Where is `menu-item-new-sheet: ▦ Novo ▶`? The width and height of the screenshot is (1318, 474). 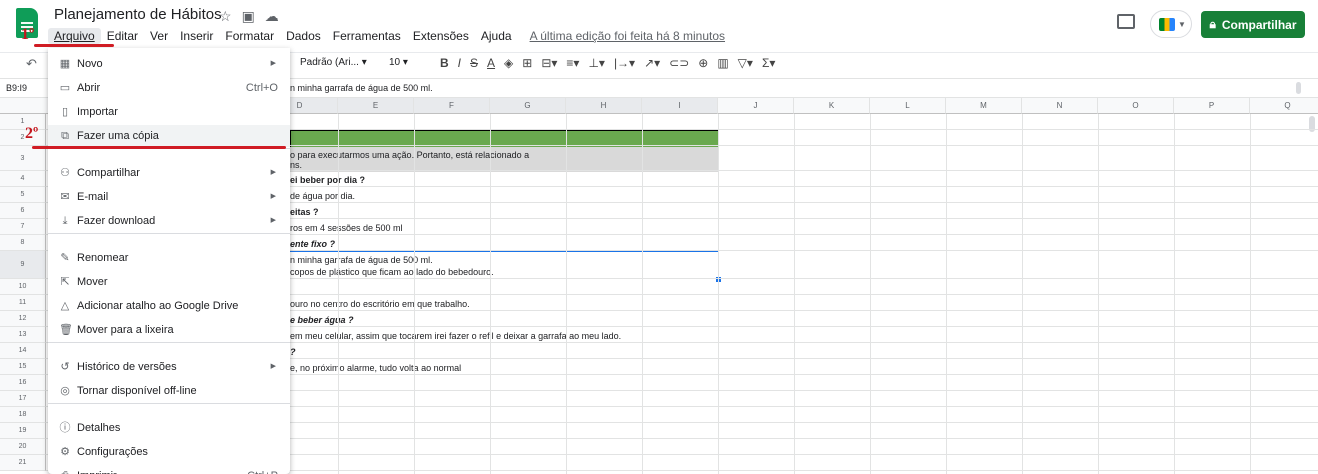 menu-item-new-sheet: ▦ Novo ▶ is located at coordinates (169, 64).